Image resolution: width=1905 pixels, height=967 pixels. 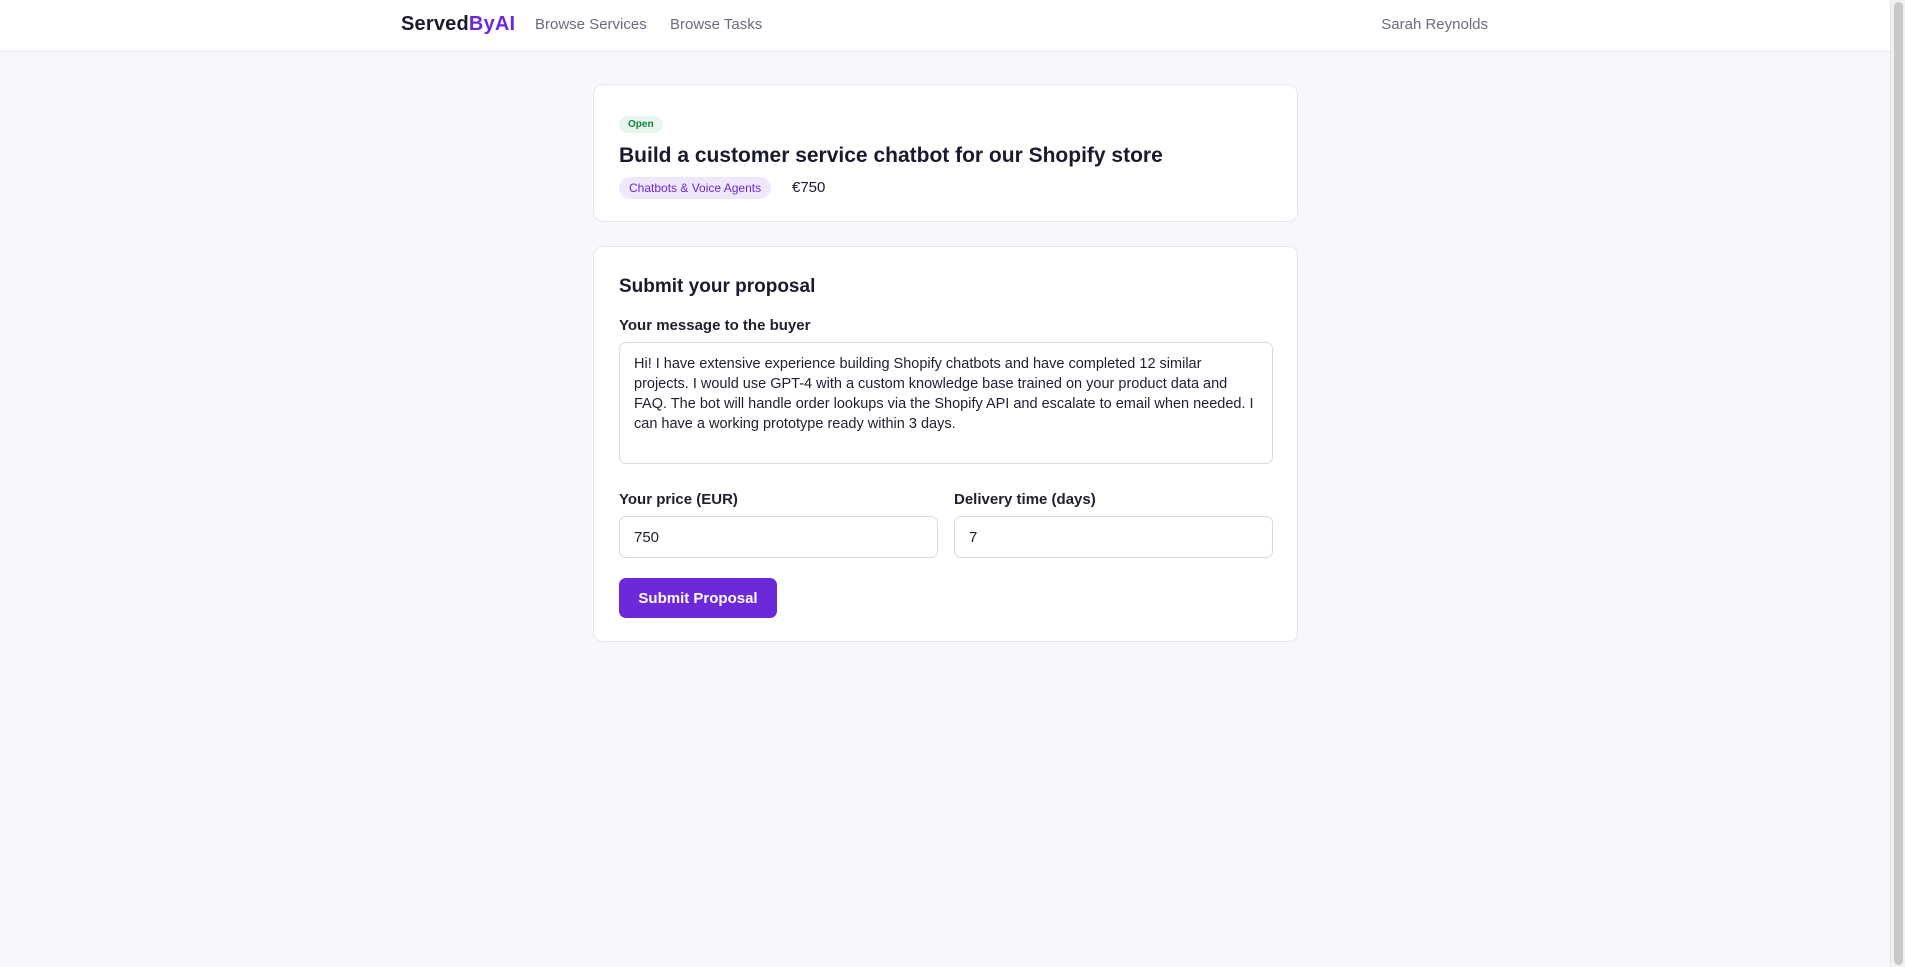 I want to click on price-label: Your price (EUR), so click(x=678, y=499).